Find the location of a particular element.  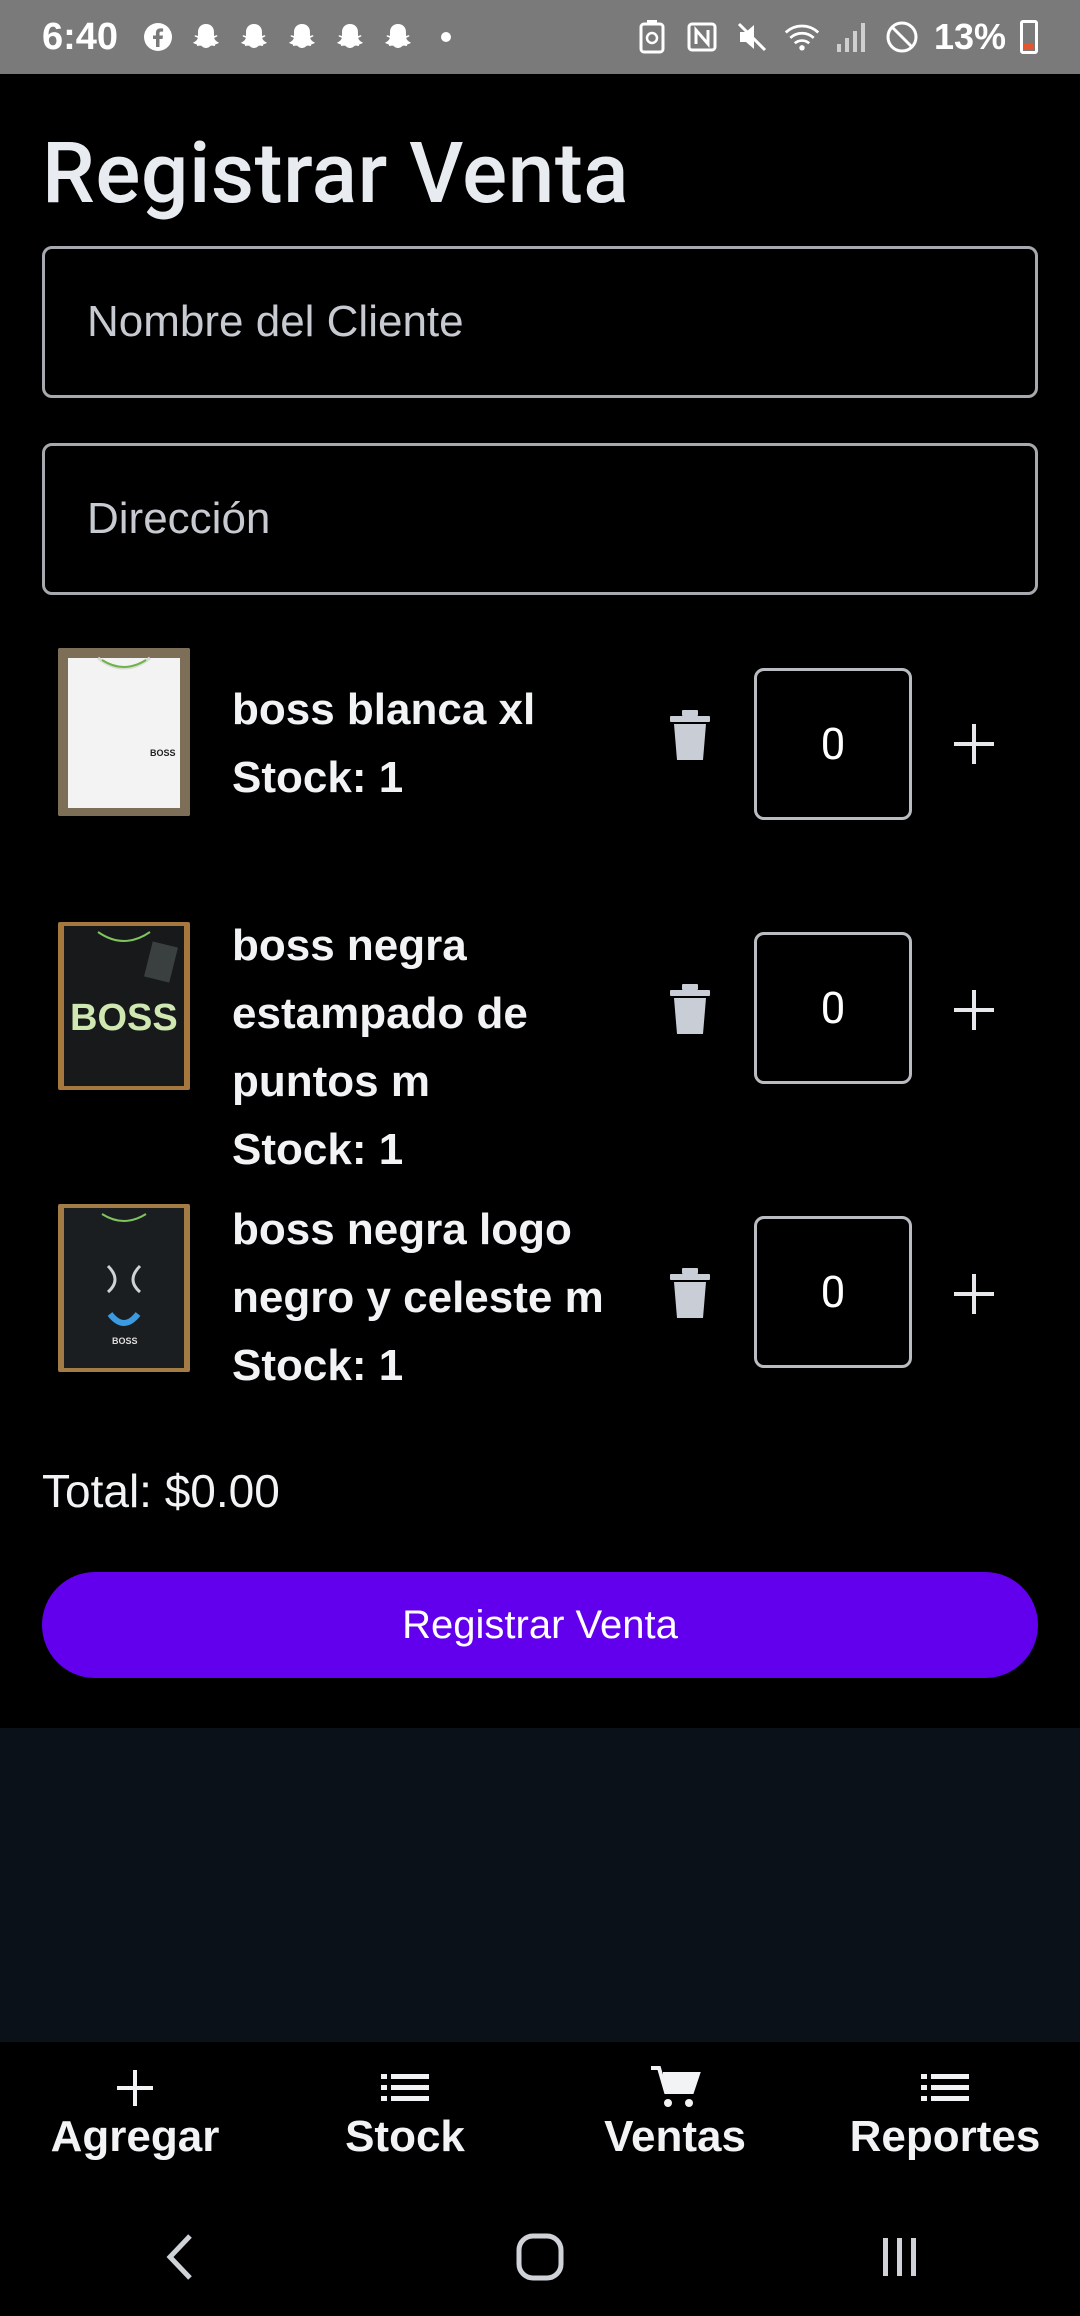

product-image-white-shirt: BOSS is located at coordinates (124, 732).